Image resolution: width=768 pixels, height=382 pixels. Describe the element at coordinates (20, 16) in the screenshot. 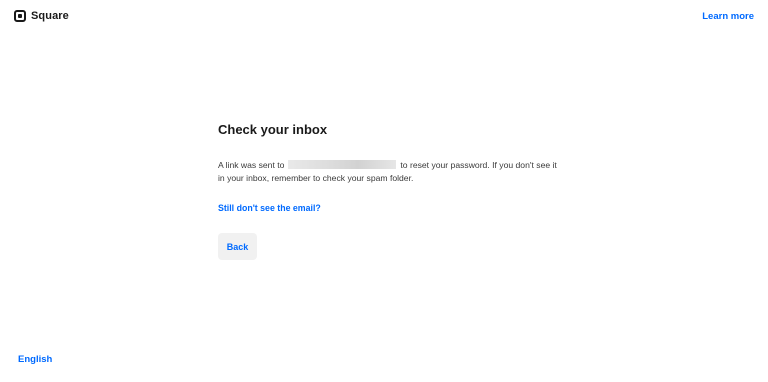

I see `square-logo-icon` at that location.